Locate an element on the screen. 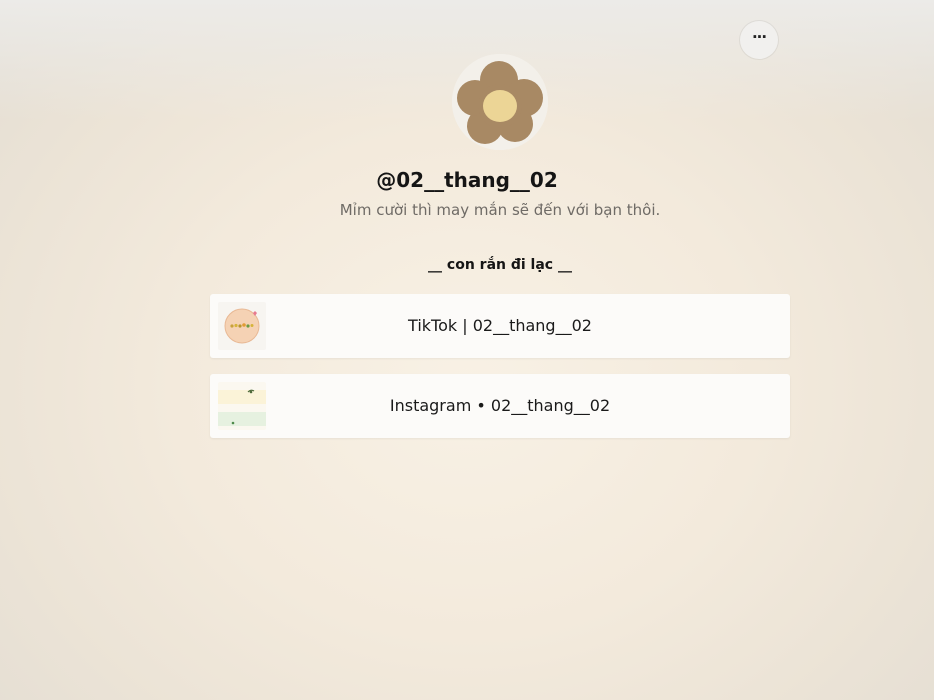 The image size is (934, 700). link-card-tiktok: TikTok | 02__thang__02 is located at coordinates (500, 326).